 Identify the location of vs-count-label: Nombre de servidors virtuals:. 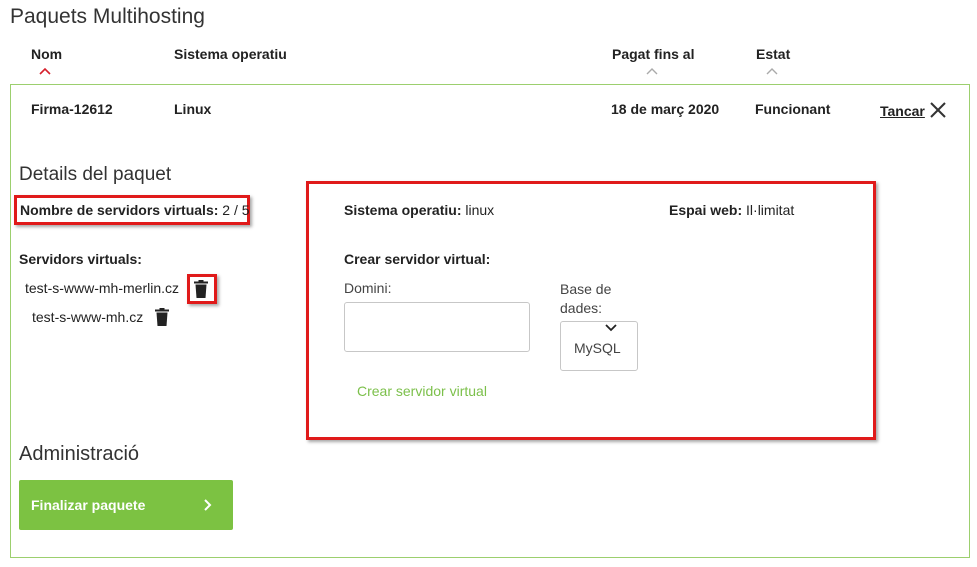
(119, 210).